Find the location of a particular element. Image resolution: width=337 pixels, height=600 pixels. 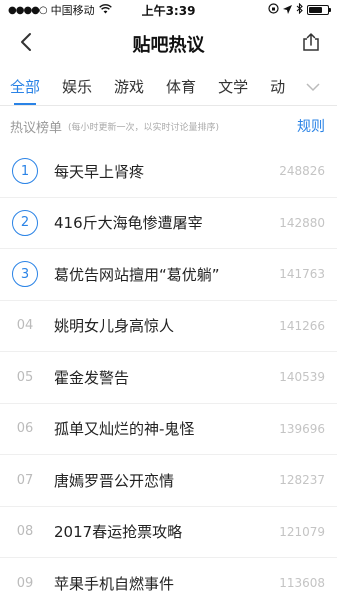

topic-row: 1 每天早上肾疼 248826 is located at coordinates (168, 172).